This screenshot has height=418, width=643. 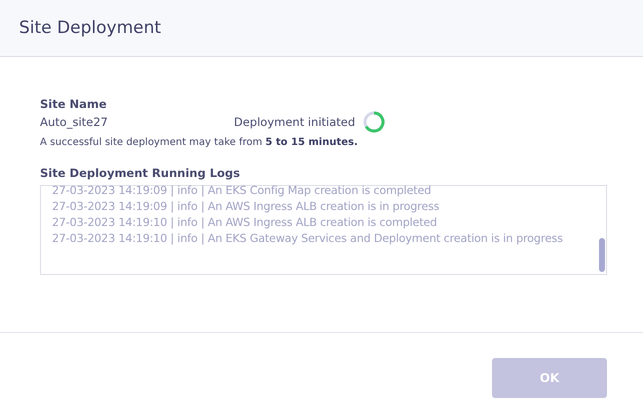 What do you see at coordinates (602, 255) in the screenshot?
I see `scrollbar-thumb` at bounding box center [602, 255].